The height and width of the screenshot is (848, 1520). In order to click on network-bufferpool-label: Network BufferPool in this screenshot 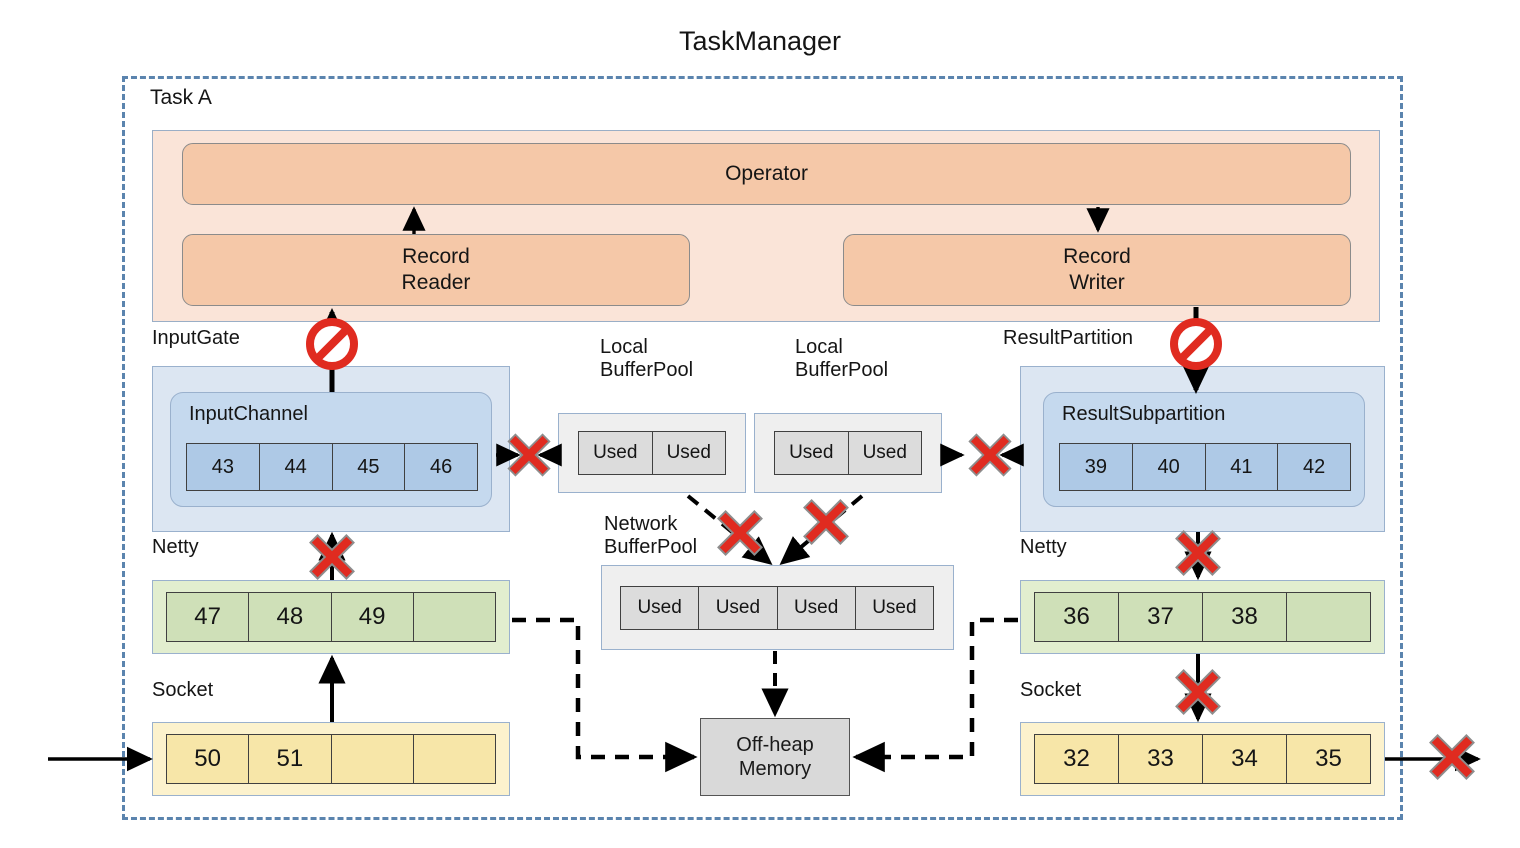, I will do `click(651, 535)`.